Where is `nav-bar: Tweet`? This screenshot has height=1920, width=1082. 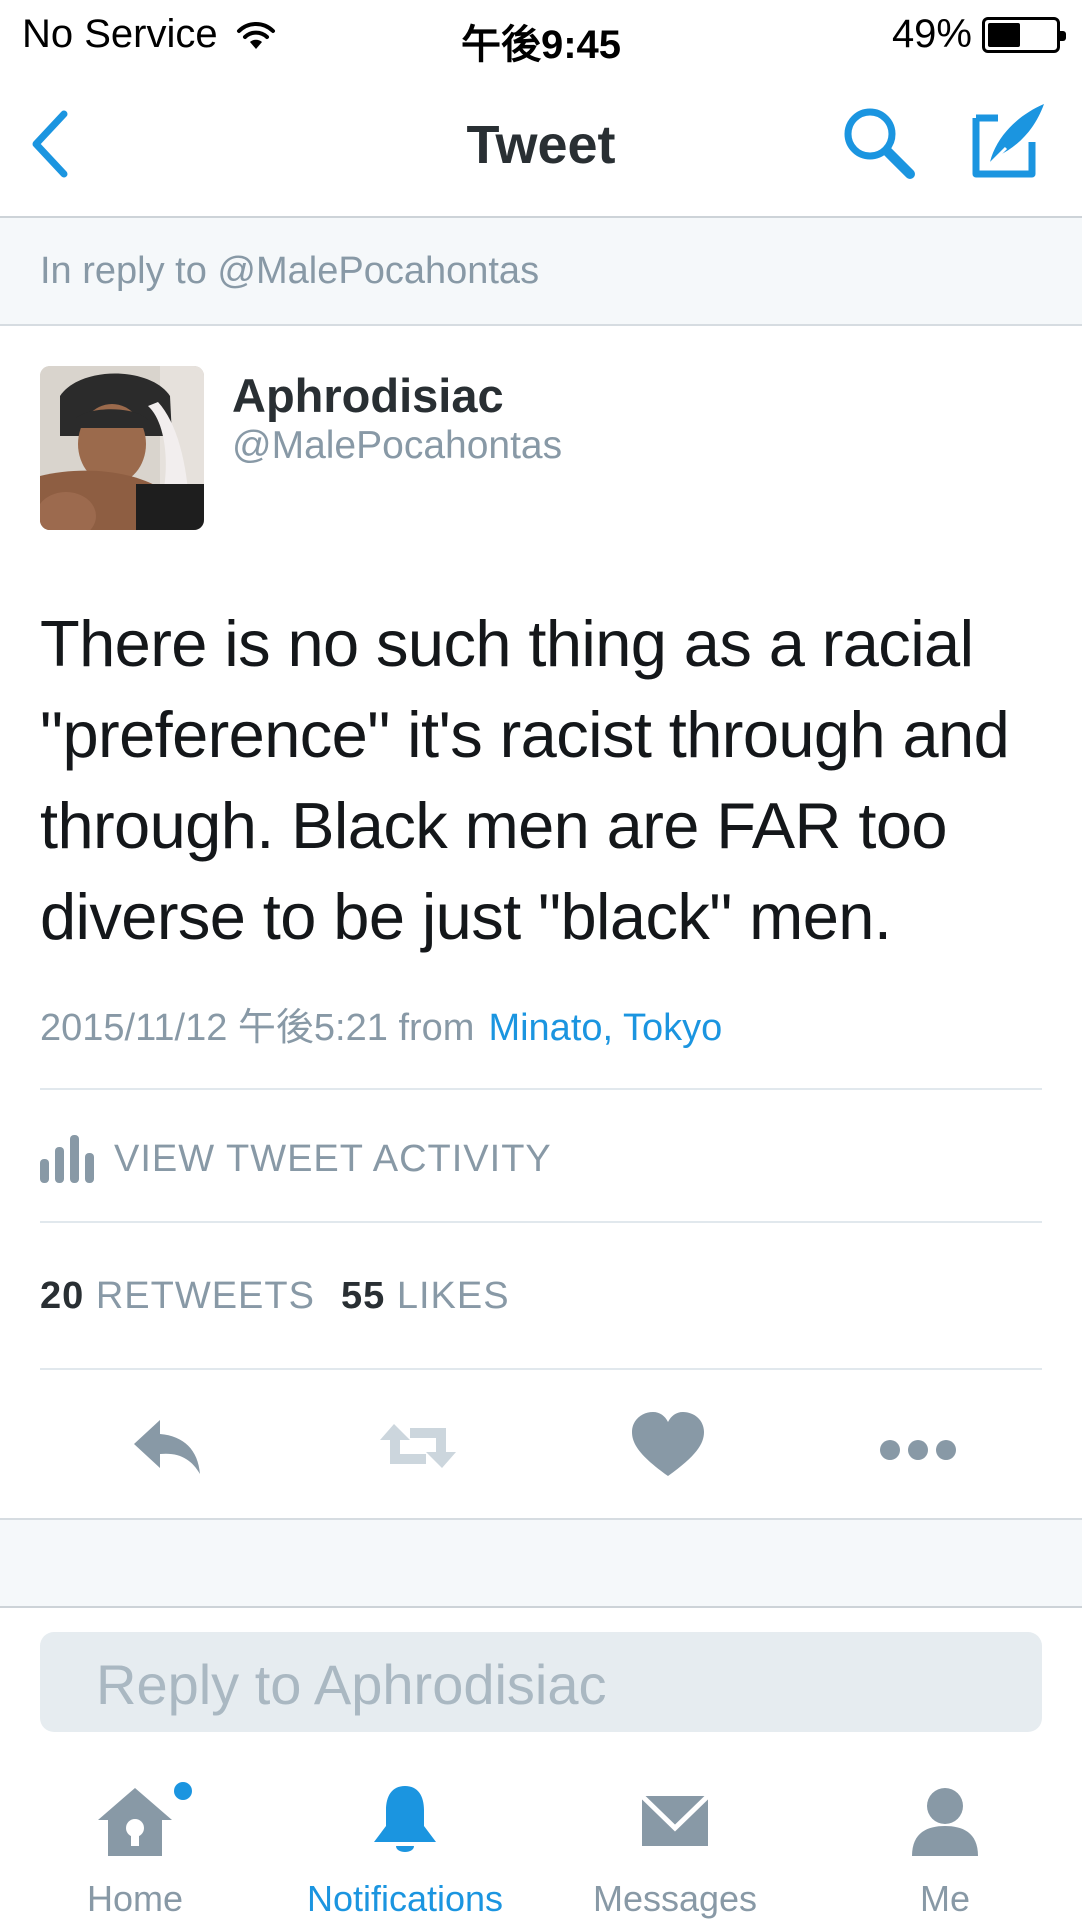
nav-bar: Tweet is located at coordinates (541, 144).